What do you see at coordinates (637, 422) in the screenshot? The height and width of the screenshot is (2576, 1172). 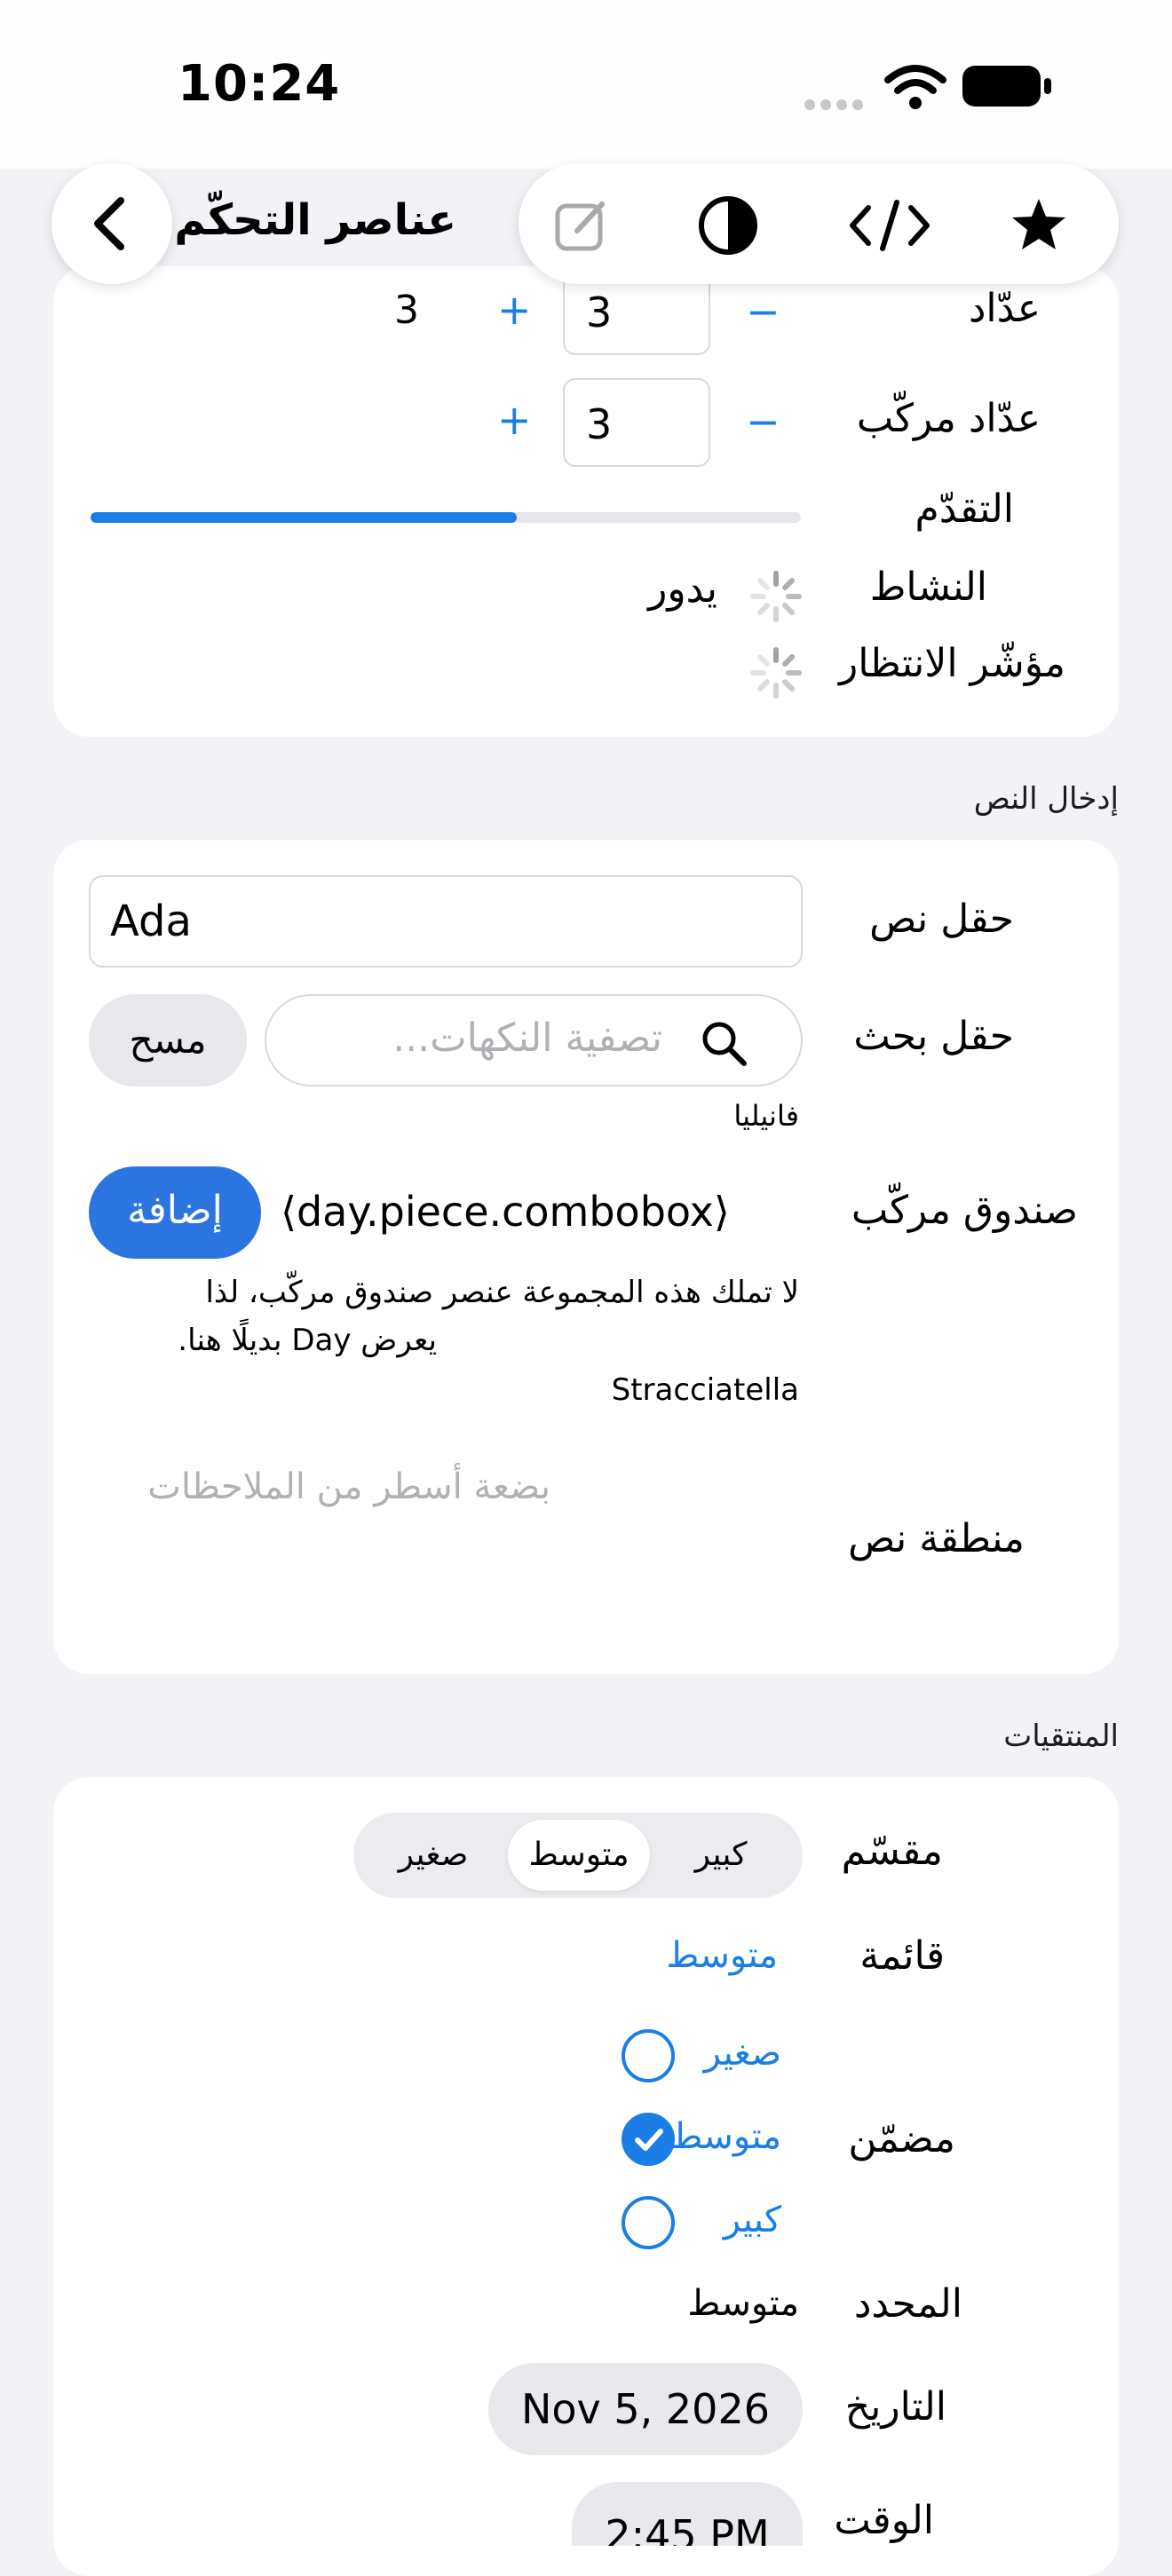 I see `compound-value-field: 3` at bounding box center [637, 422].